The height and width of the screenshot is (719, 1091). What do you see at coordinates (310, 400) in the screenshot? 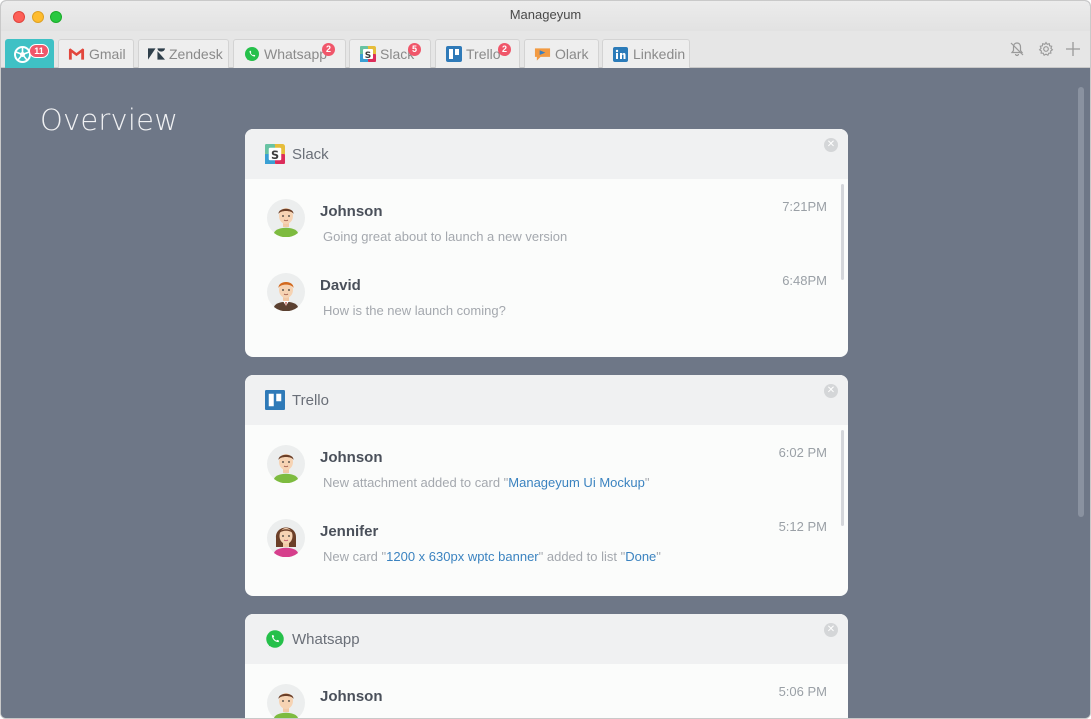
I see `card-title: Trello` at bounding box center [310, 400].